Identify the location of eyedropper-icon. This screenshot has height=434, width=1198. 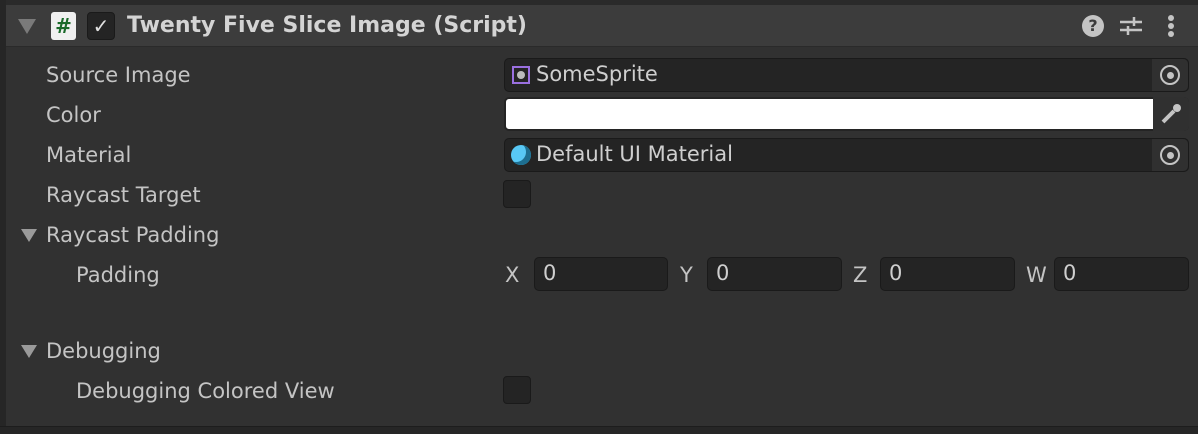
(1171, 114).